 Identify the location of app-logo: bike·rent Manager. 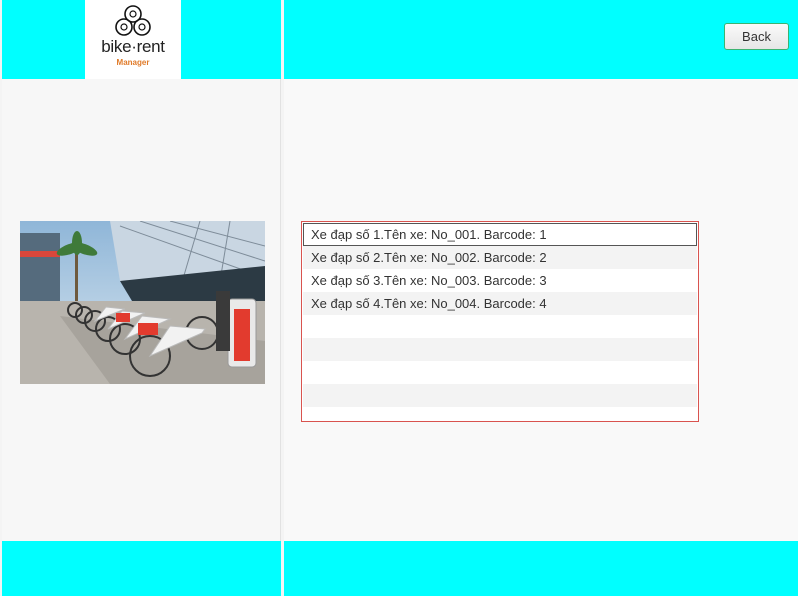
(133, 39).